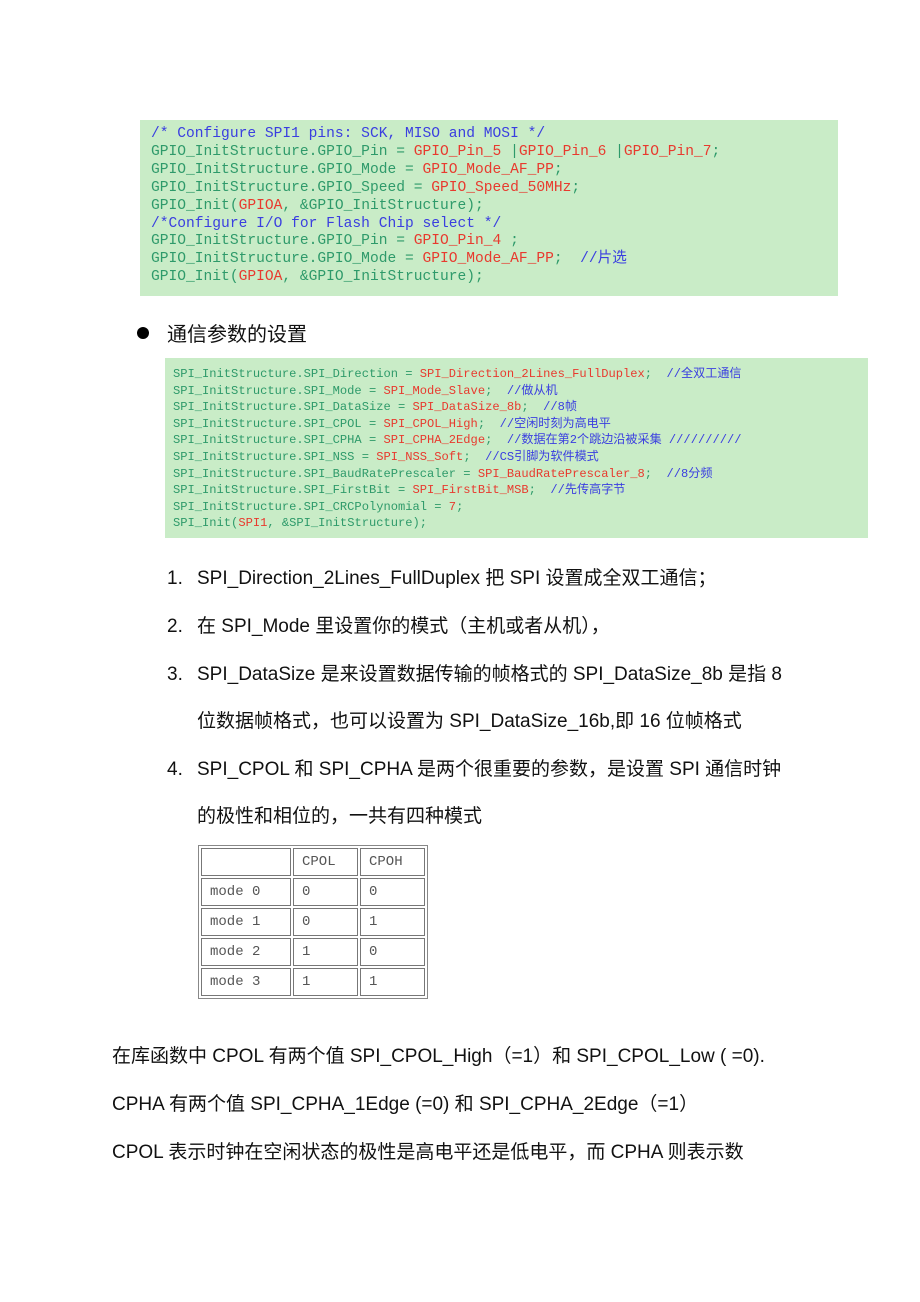 The width and height of the screenshot is (920, 1302). I want to click on code-identifier: SPI_InitStructure.SPI_Direction =, so click(296, 374).